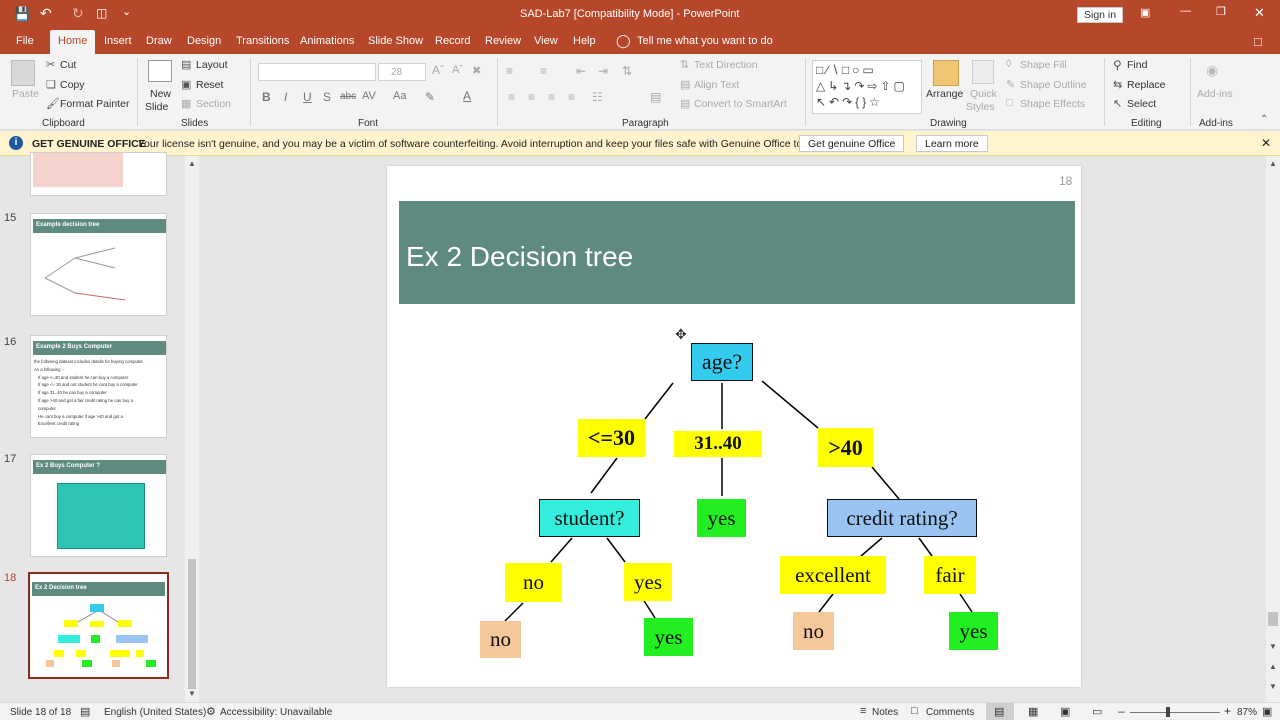 The image size is (1280, 720). Describe the element at coordinates (399, 96) in the screenshot. I see `change-case-icon: Aa` at that location.